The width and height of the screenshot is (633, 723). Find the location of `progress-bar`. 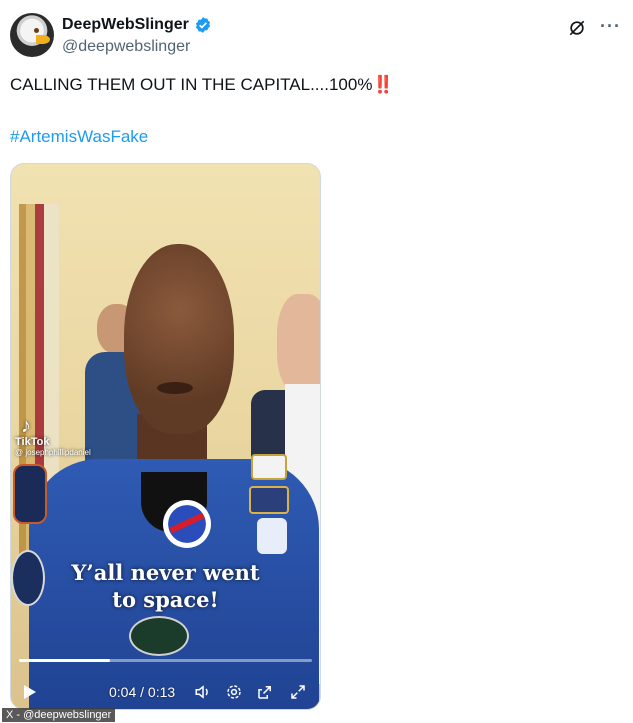

progress-bar is located at coordinates (165, 660).